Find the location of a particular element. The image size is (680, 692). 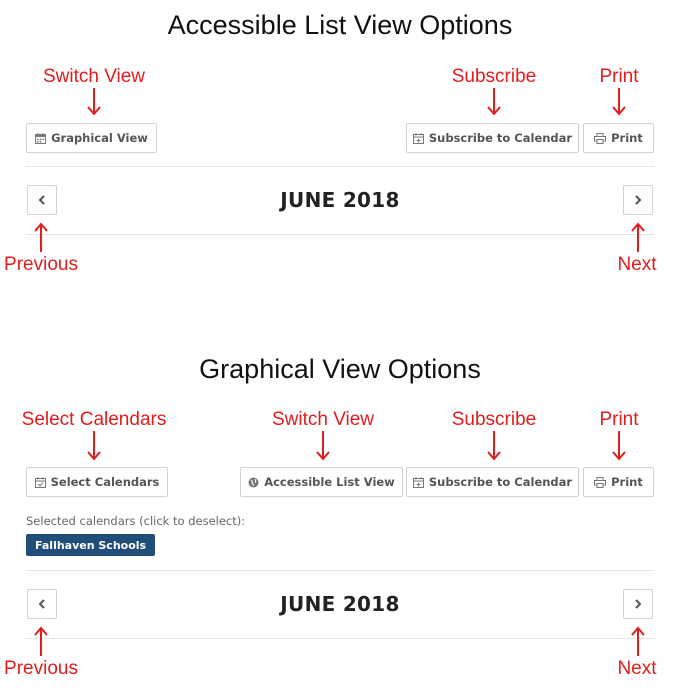

globe-icon is located at coordinates (253, 482).